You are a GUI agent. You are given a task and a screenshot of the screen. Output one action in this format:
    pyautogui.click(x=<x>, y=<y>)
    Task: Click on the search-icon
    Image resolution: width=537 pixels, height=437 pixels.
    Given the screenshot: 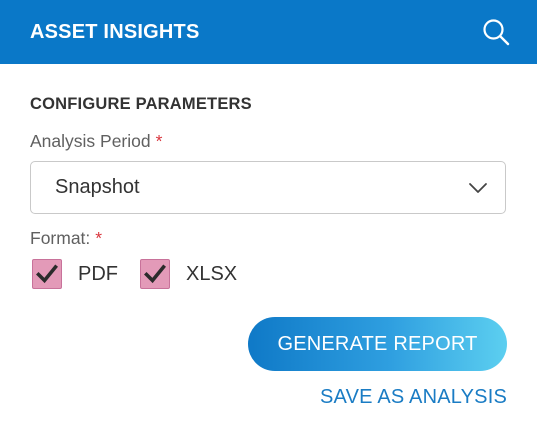 What is the action you would take?
    pyautogui.click(x=496, y=32)
    